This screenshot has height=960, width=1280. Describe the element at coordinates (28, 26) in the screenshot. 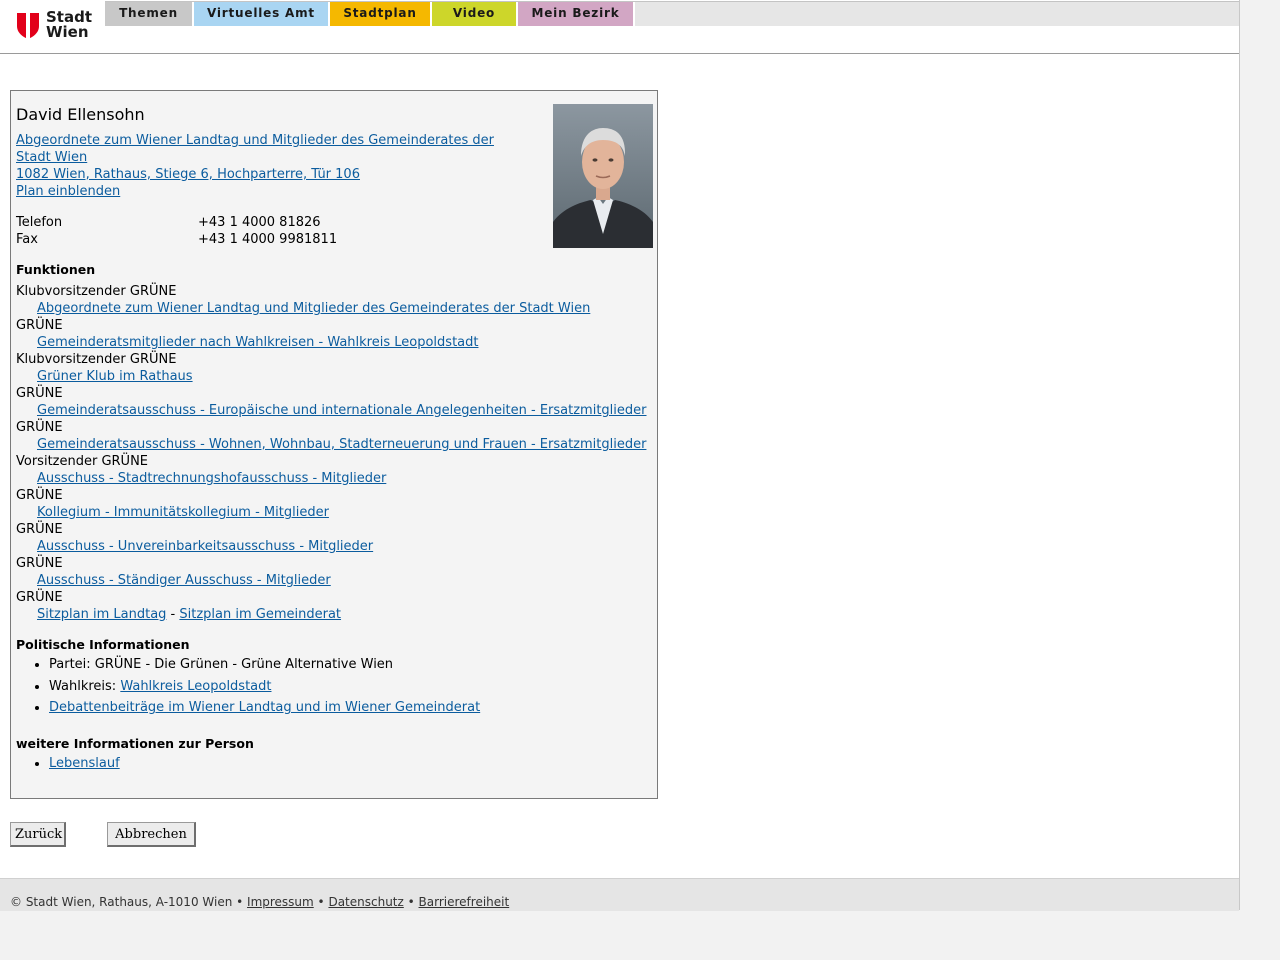

I see `wien-shield-icon` at that location.